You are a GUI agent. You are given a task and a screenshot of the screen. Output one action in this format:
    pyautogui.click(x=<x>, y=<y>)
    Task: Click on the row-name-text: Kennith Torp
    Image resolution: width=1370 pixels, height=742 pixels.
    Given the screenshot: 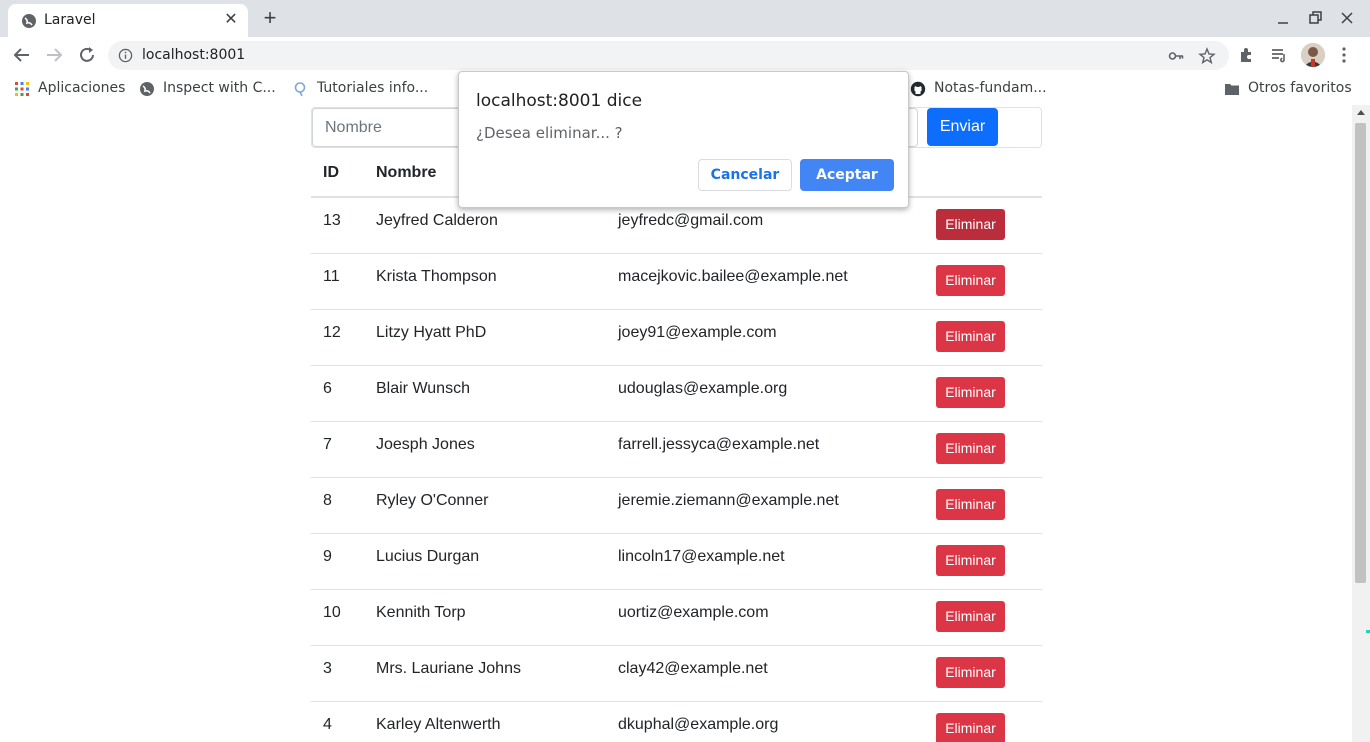 What is the action you would take?
    pyautogui.click(x=421, y=612)
    